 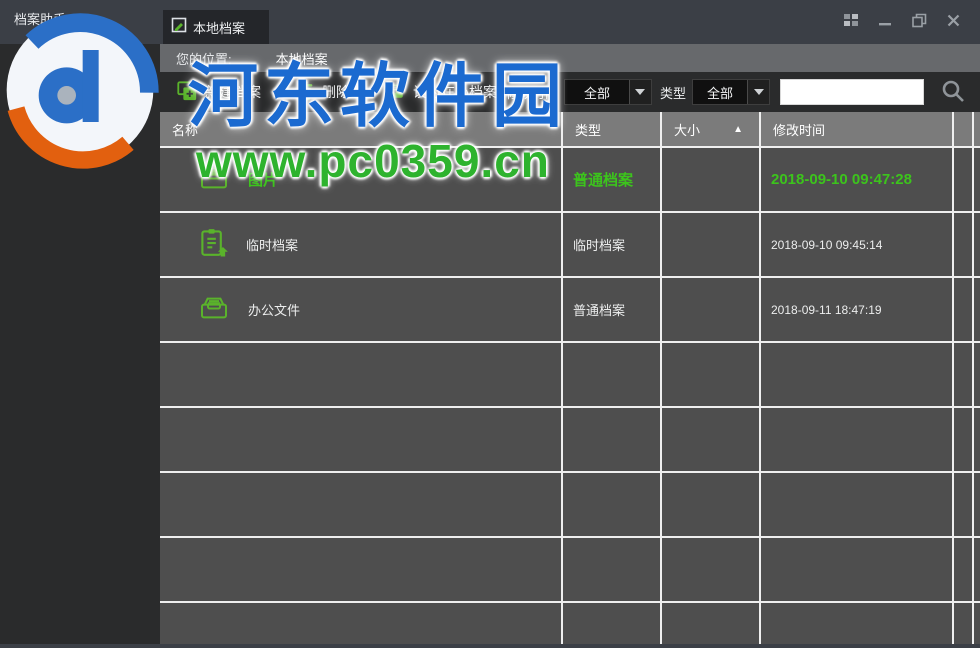 What do you see at coordinates (272, 245) in the screenshot?
I see `archive-name: 临时档案` at bounding box center [272, 245].